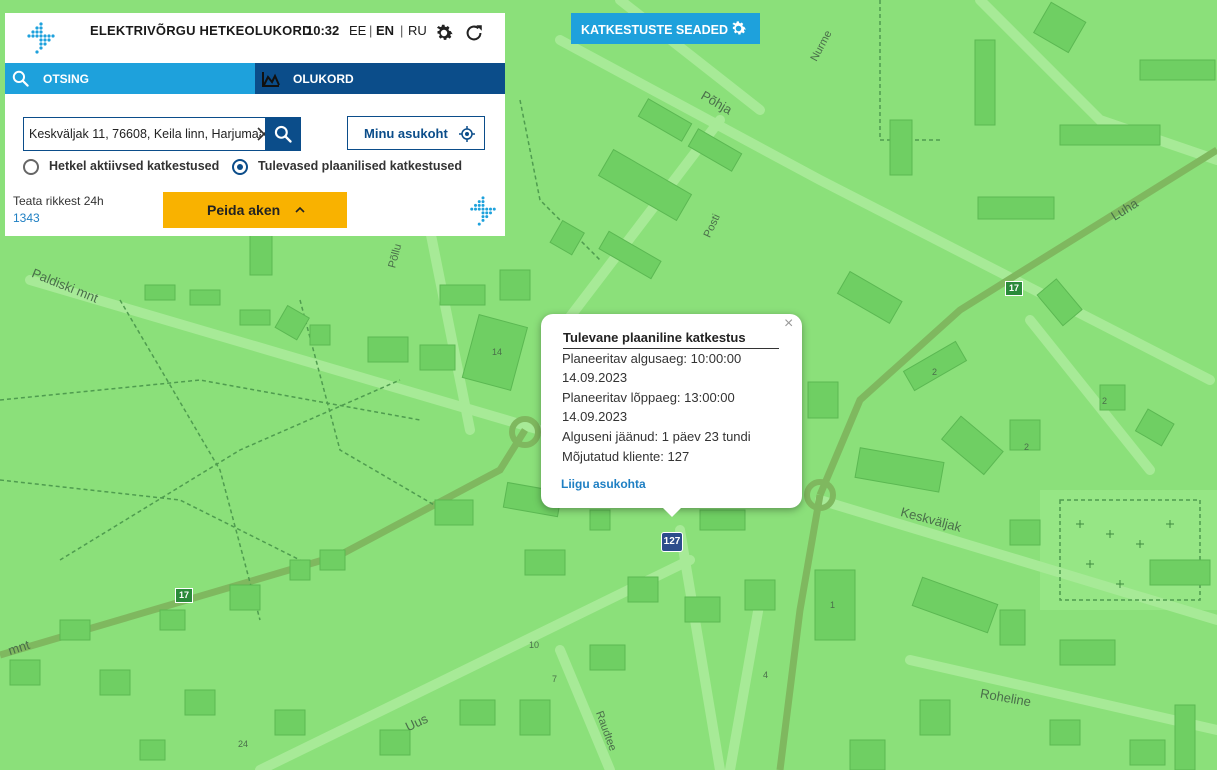 The width and height of the screenshot is (1217, 770). What do you see at coordinates (555, 679) in the screenshot?
I see `house-number: 7` at bounding box center [555, 679].